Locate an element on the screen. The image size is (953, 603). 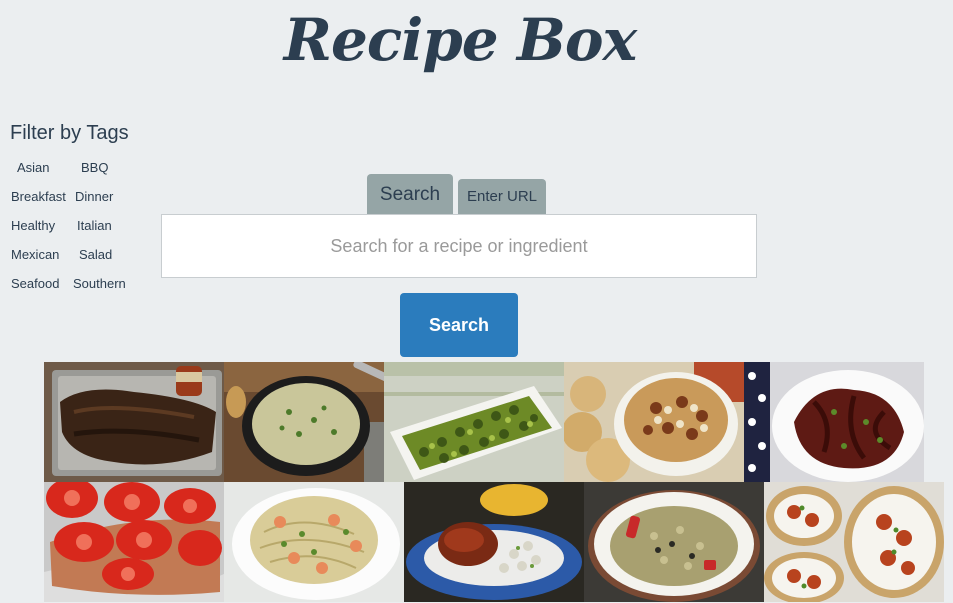
soup-skillet-photo is located at coordinates (314, 422).